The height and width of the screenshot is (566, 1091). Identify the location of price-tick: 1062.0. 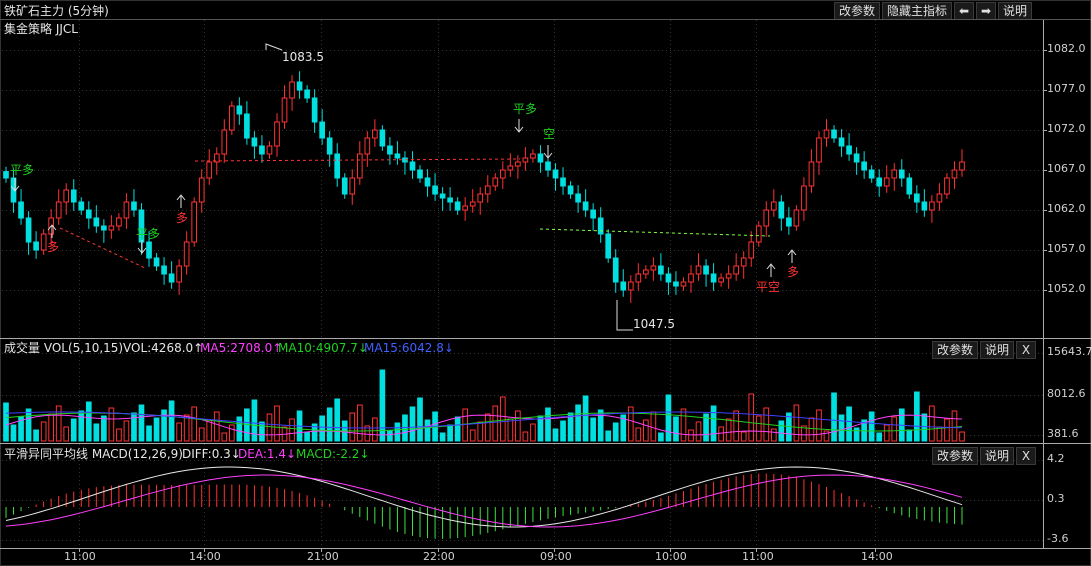
(1066, 208).